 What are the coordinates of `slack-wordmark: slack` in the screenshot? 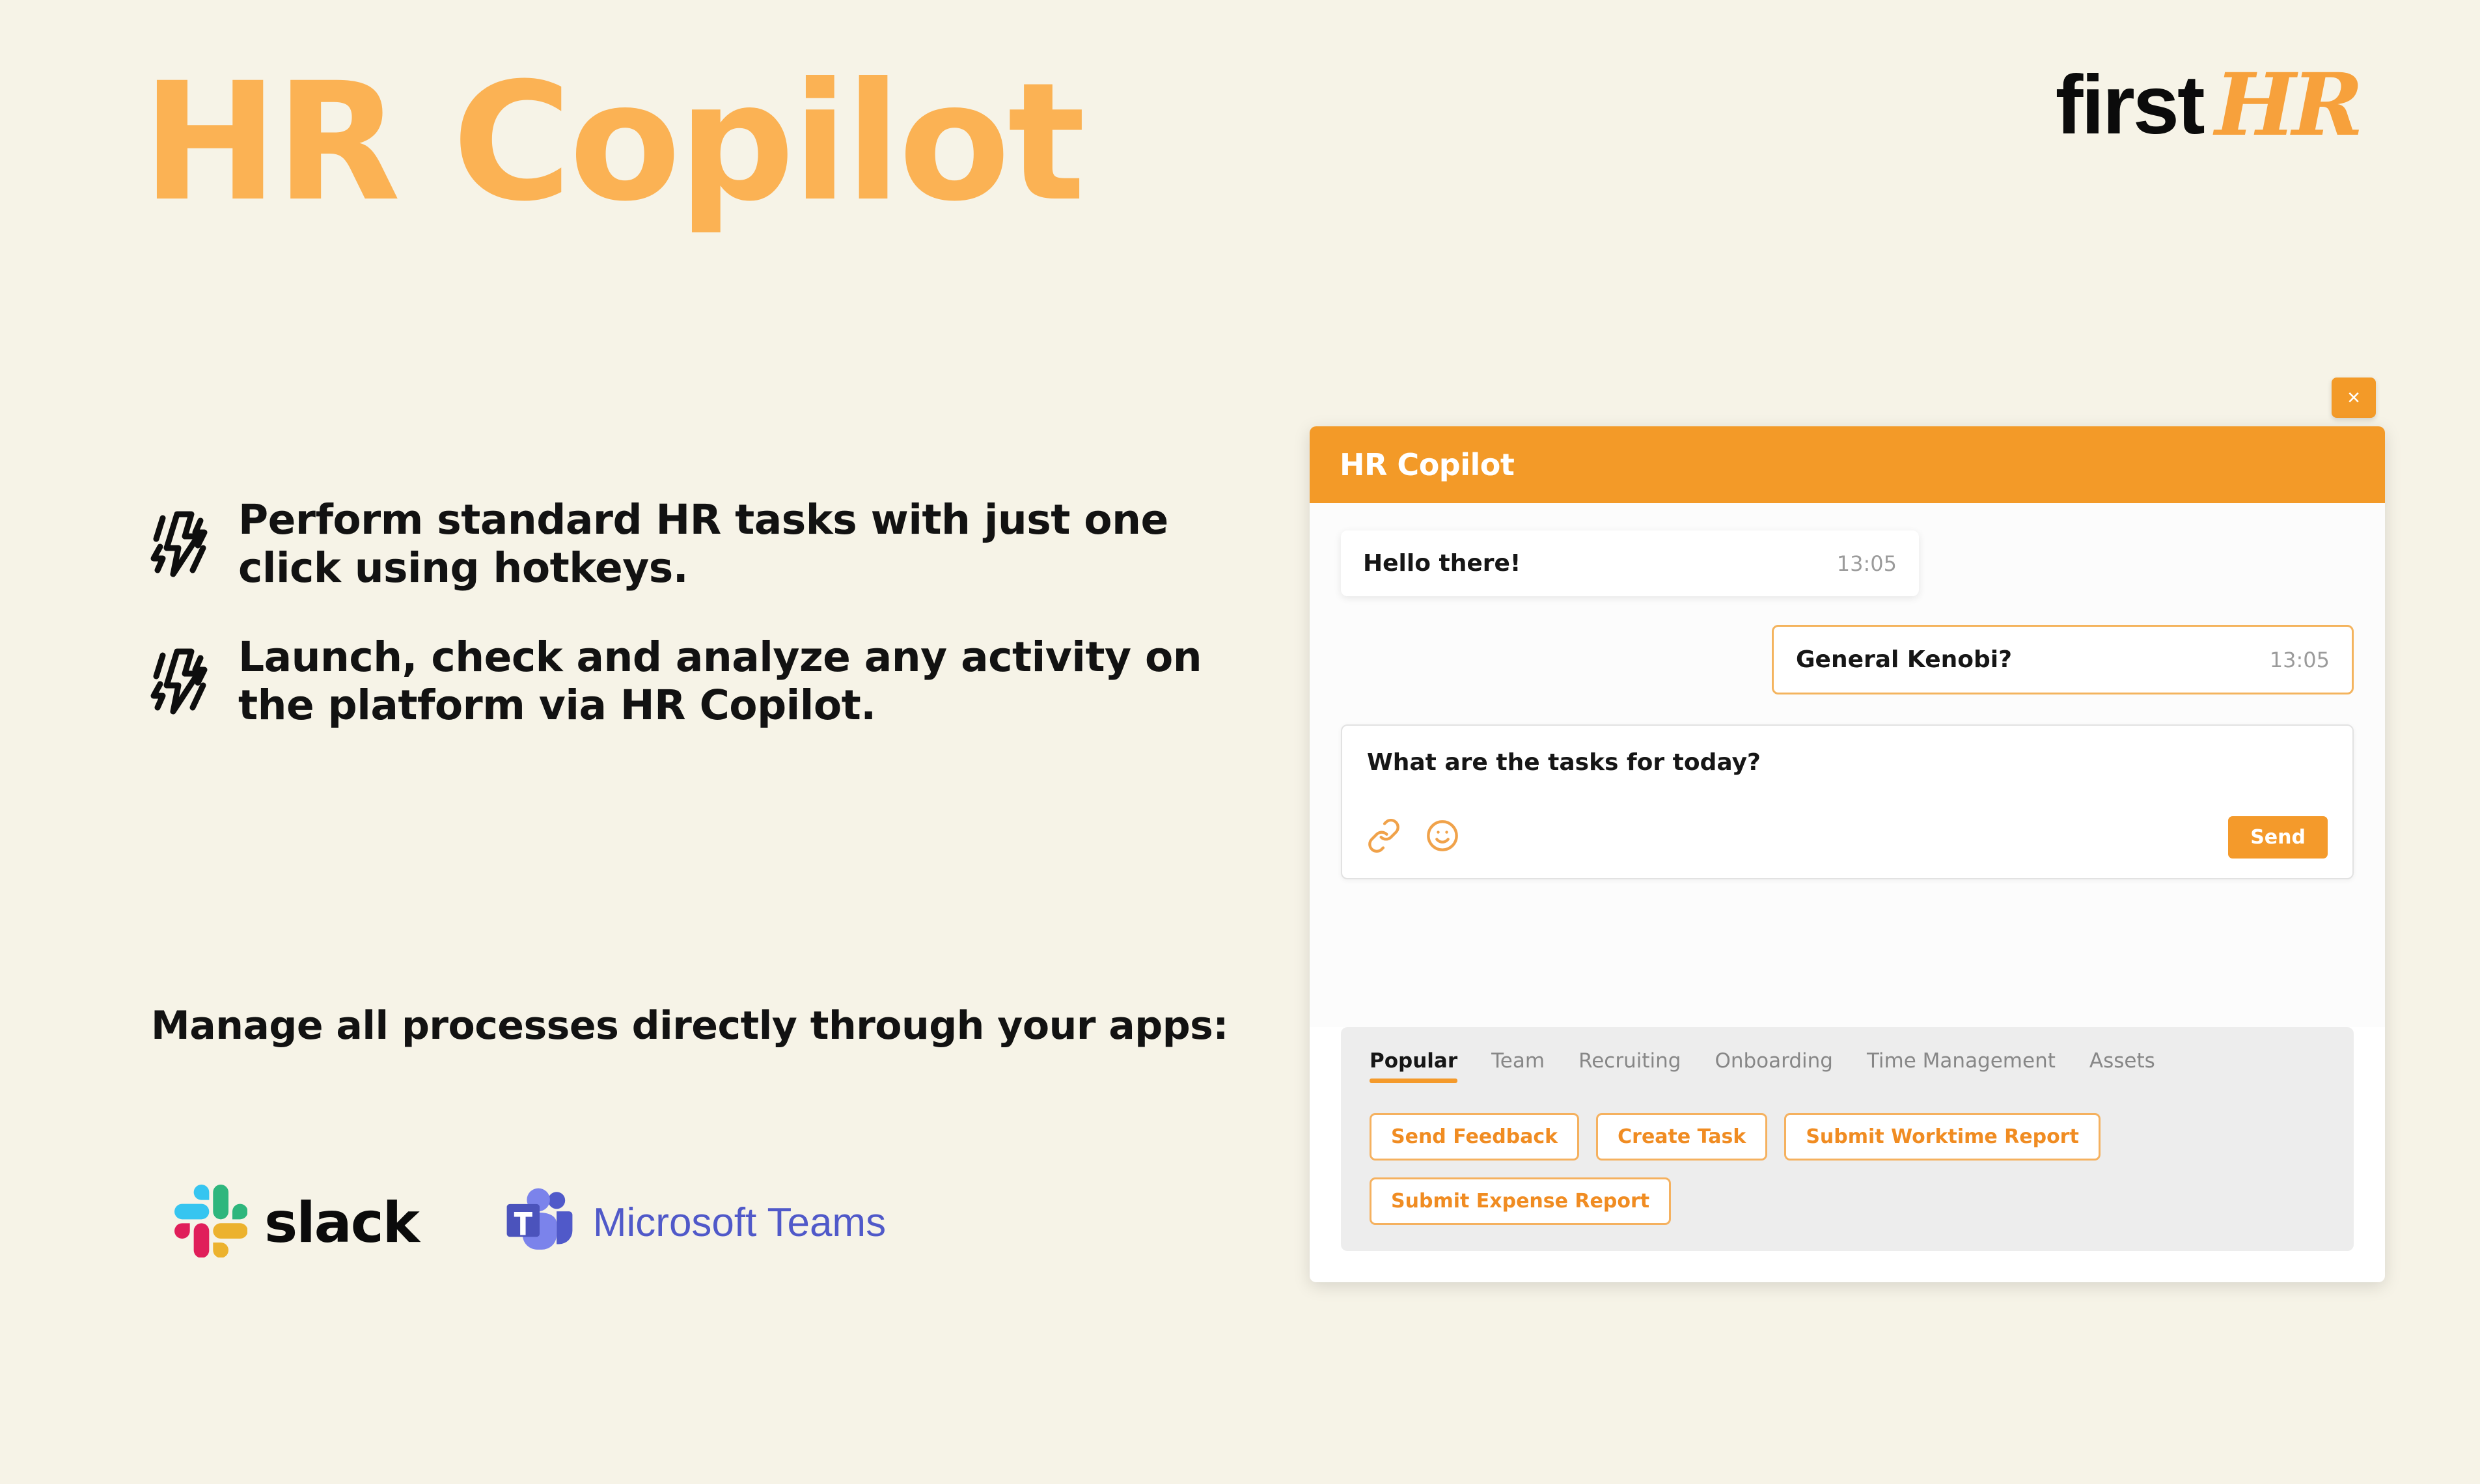 It's located at (342, 1223).